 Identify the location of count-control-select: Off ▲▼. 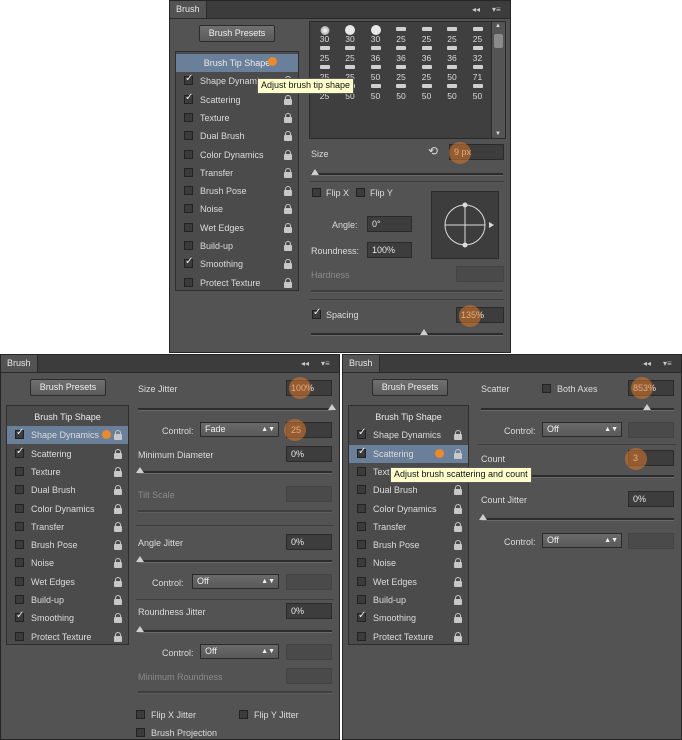
(582, 540).